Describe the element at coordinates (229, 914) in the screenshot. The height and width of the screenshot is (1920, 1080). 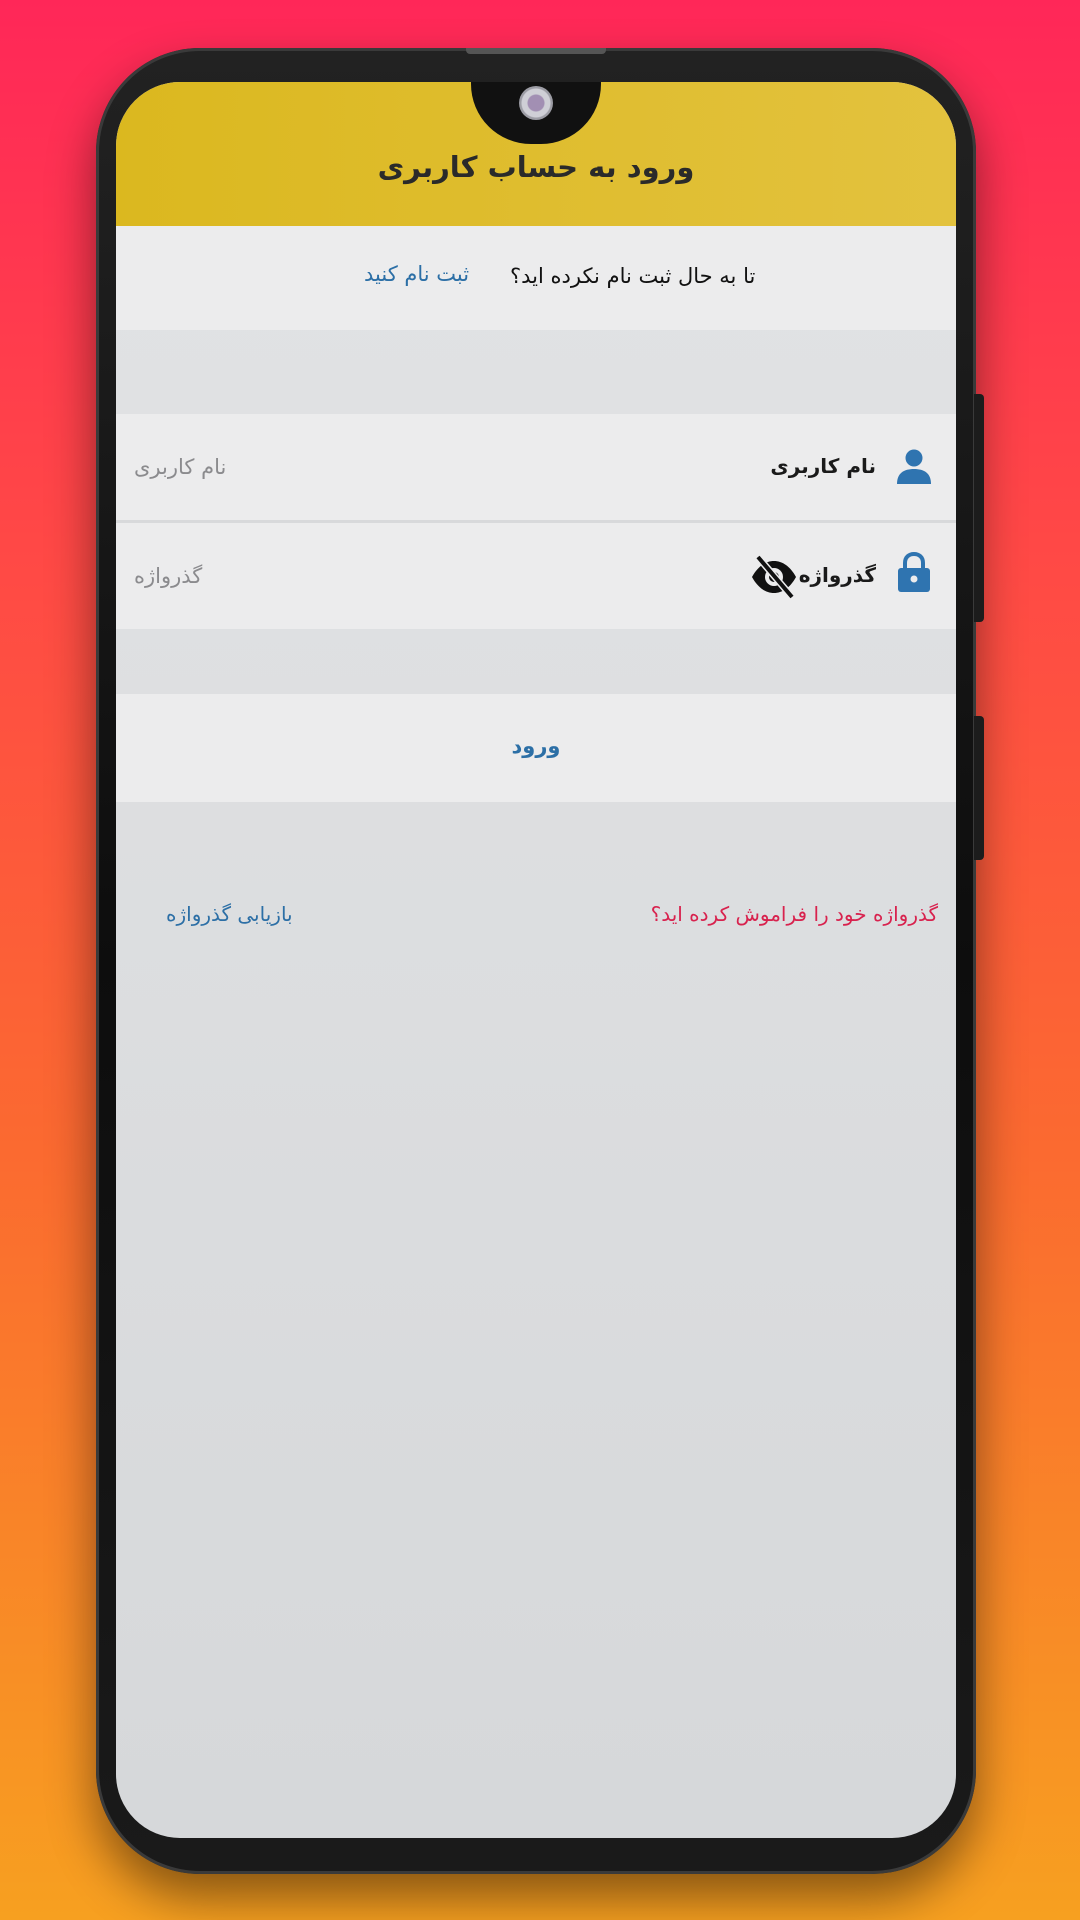
I see `recover-password-link: بازیابی گذرواژه` at that location.